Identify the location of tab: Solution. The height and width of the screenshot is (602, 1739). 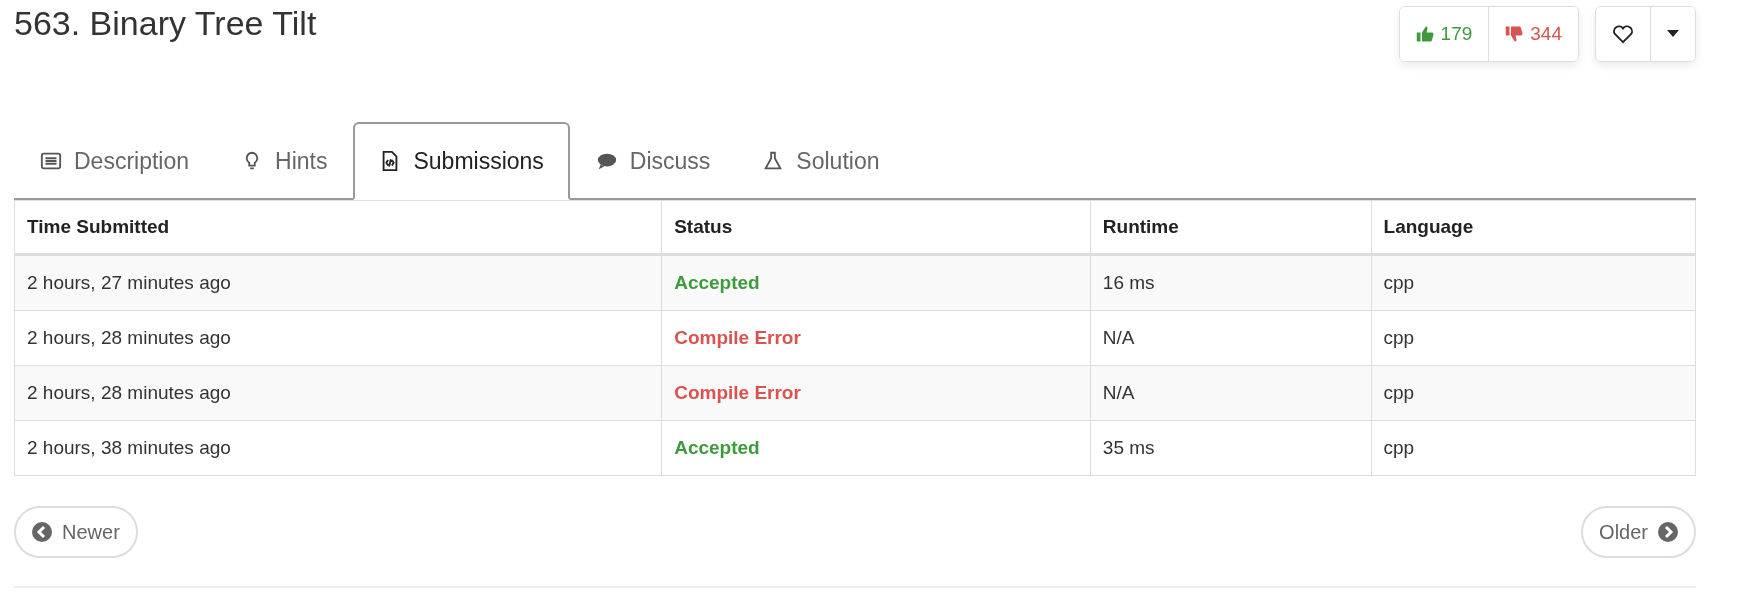
(821, 161).